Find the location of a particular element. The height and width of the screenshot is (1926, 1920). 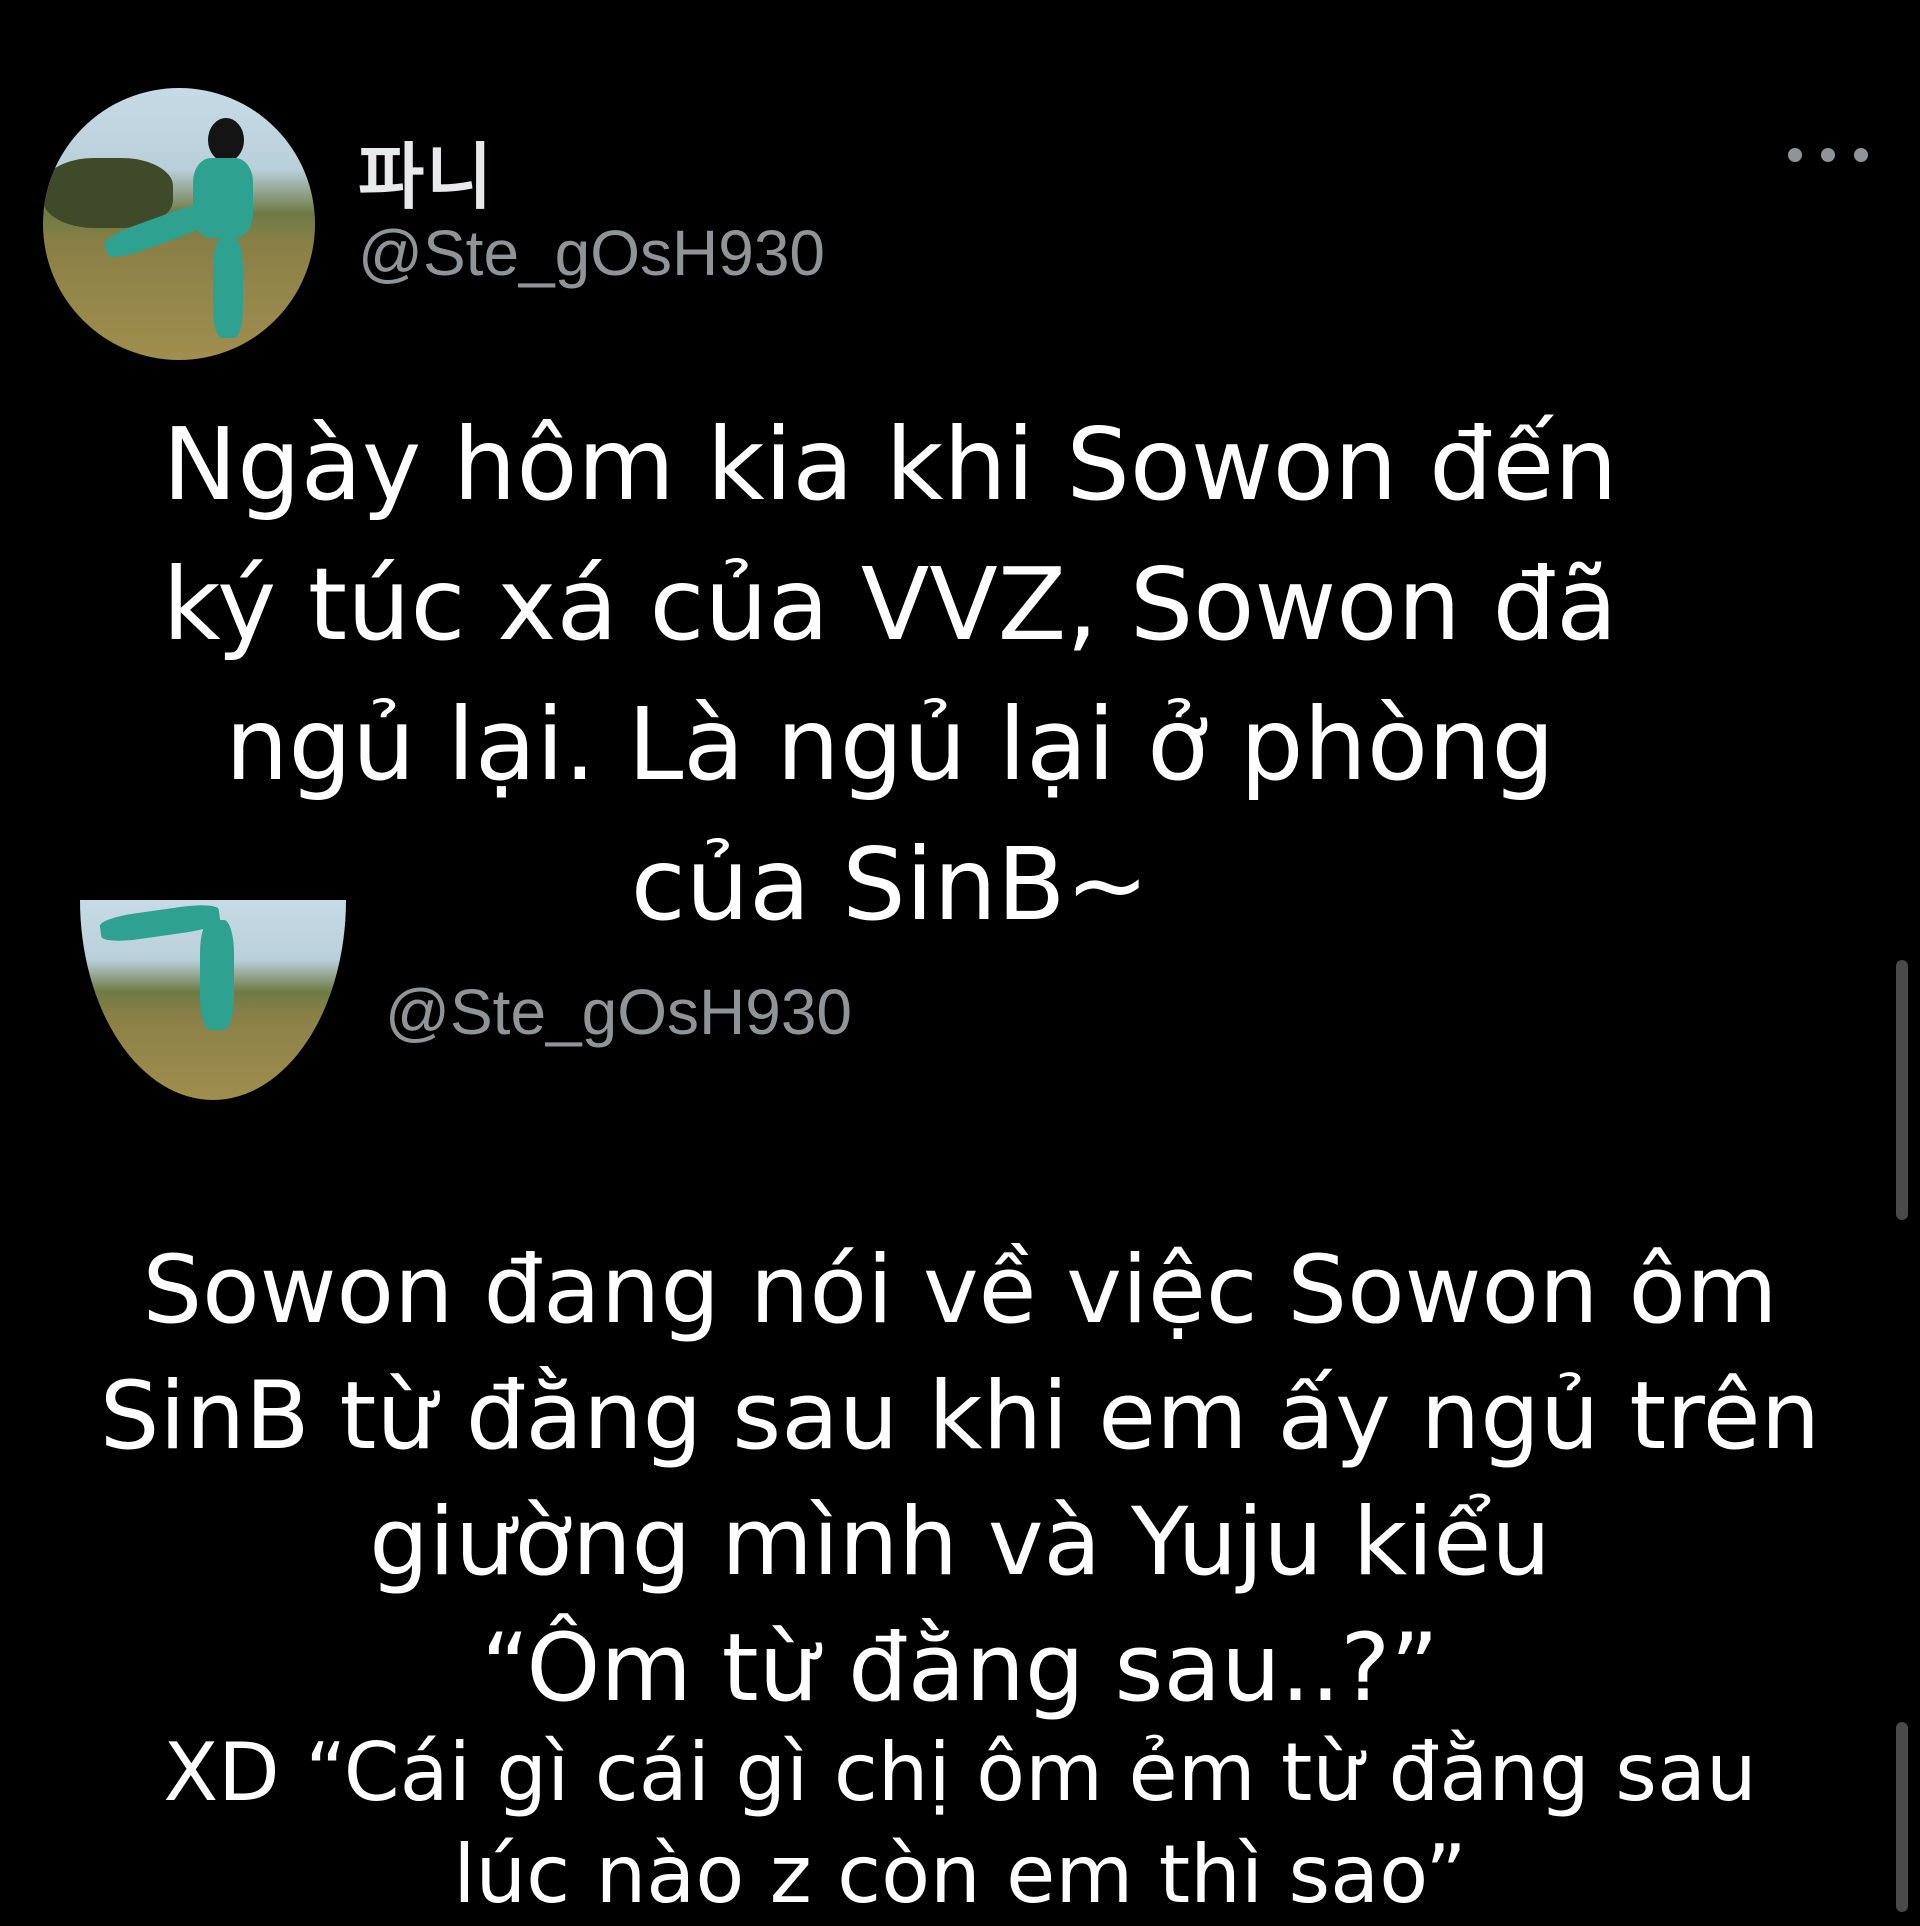

quoted-profile-avatar is located at coordinates (213, 1000).